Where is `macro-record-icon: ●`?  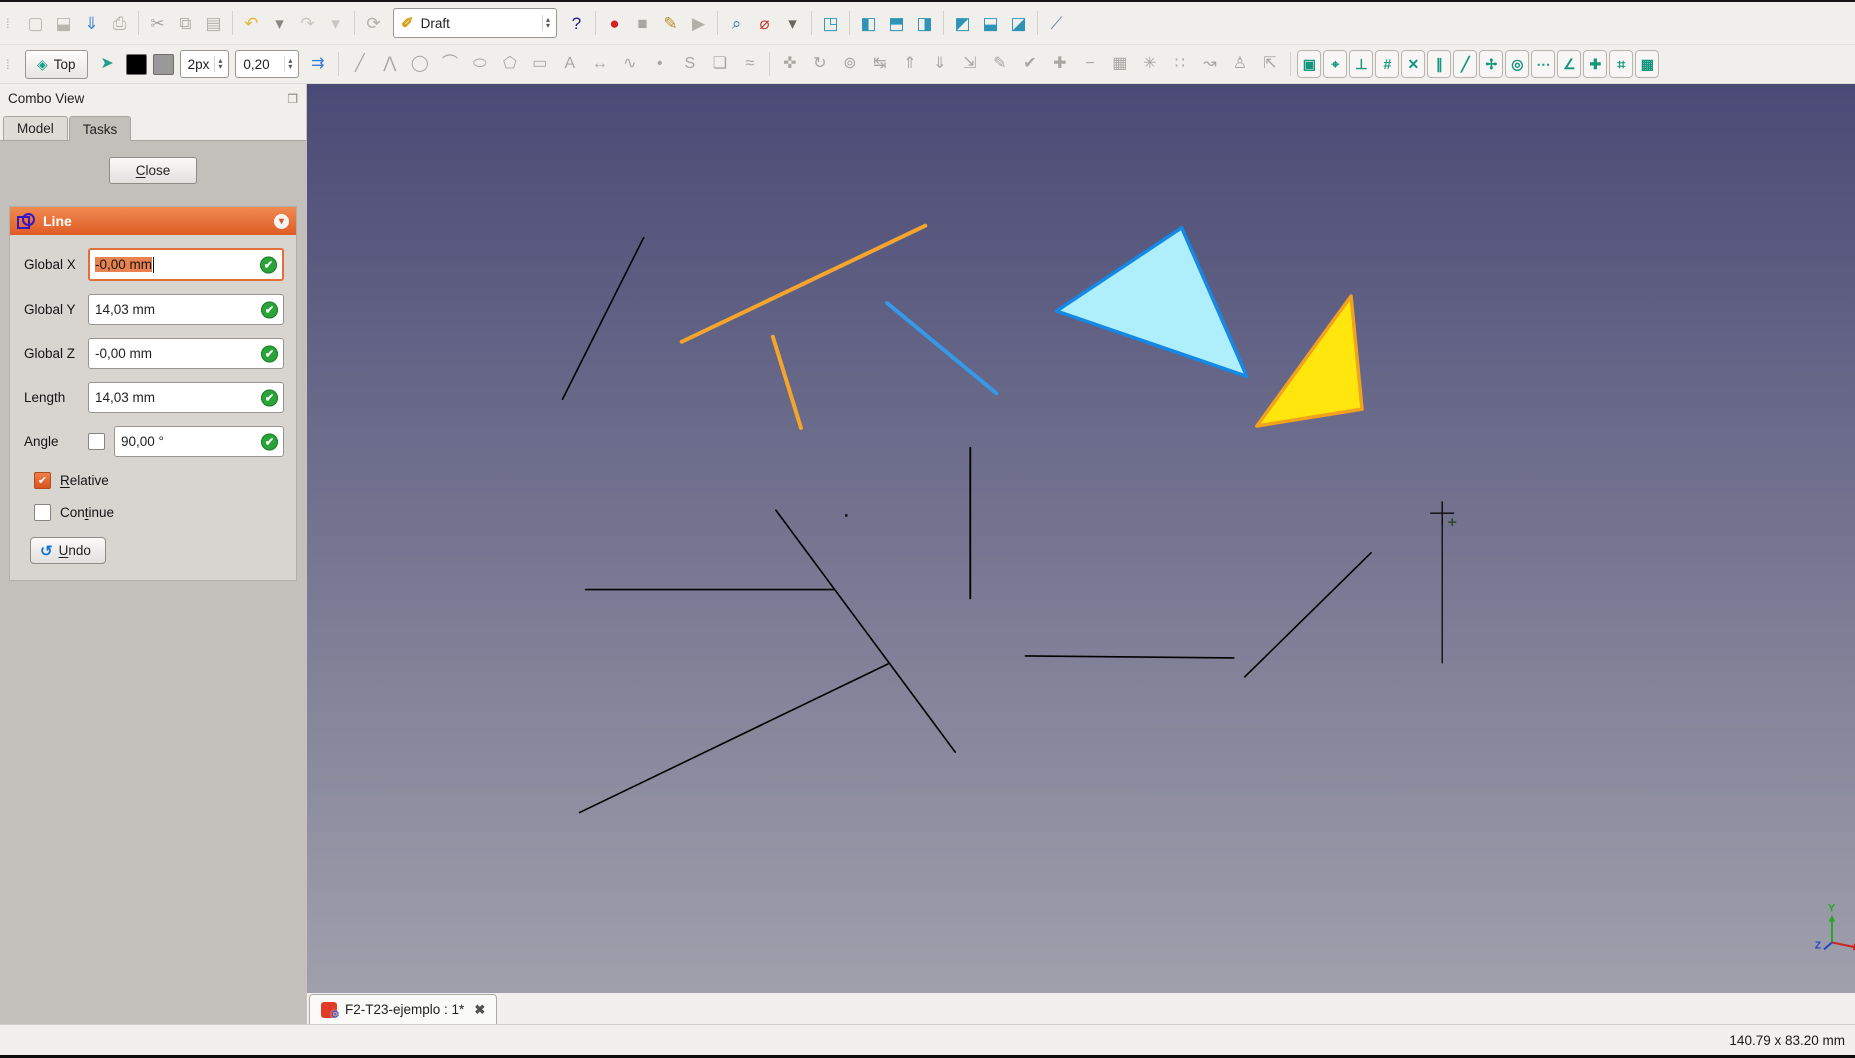 macro-record-icon: ● is located at coordinates (614, 23).